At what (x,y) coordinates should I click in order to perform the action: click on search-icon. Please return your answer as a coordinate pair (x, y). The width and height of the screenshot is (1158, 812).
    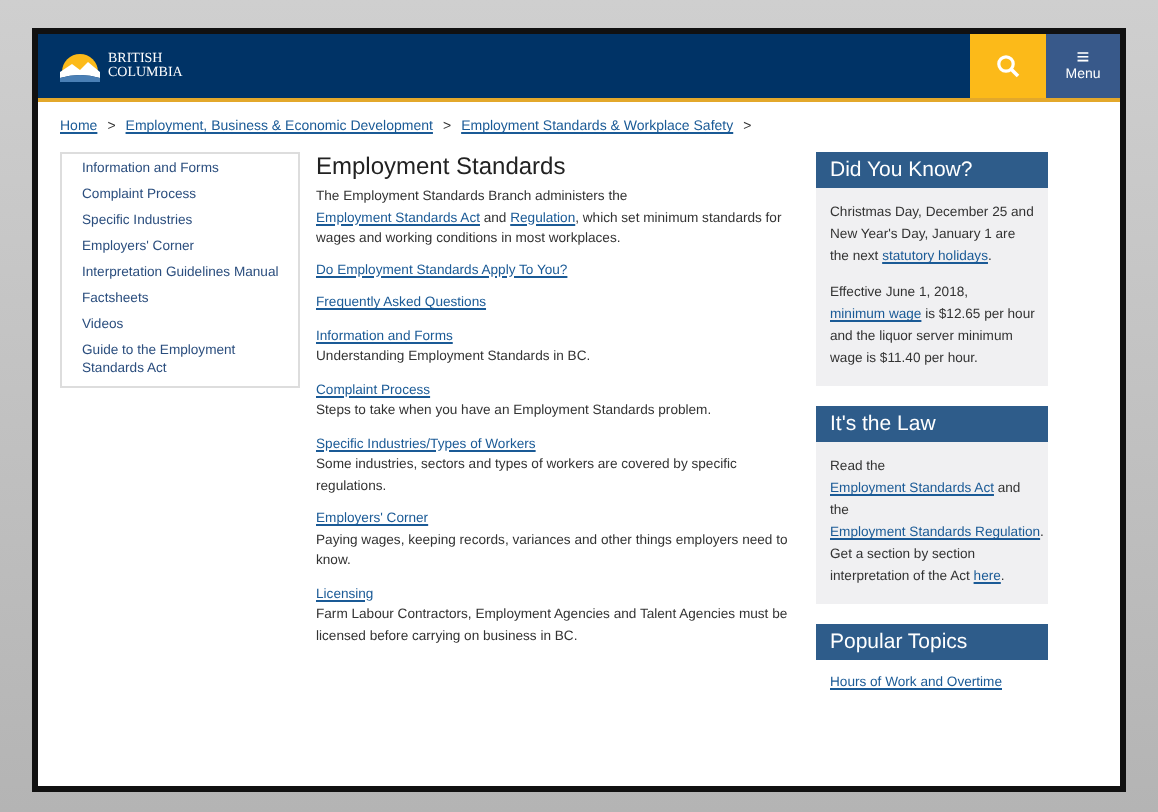
    Looking at the image, I should click on (1008, 66).